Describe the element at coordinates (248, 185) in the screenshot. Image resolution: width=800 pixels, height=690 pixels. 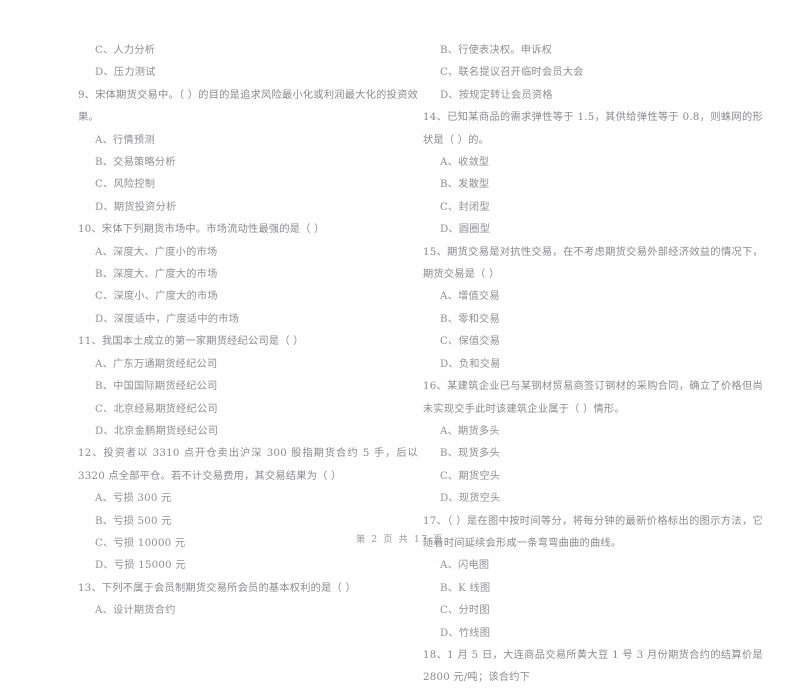
I see `question-option: C、风险控制` at that location.